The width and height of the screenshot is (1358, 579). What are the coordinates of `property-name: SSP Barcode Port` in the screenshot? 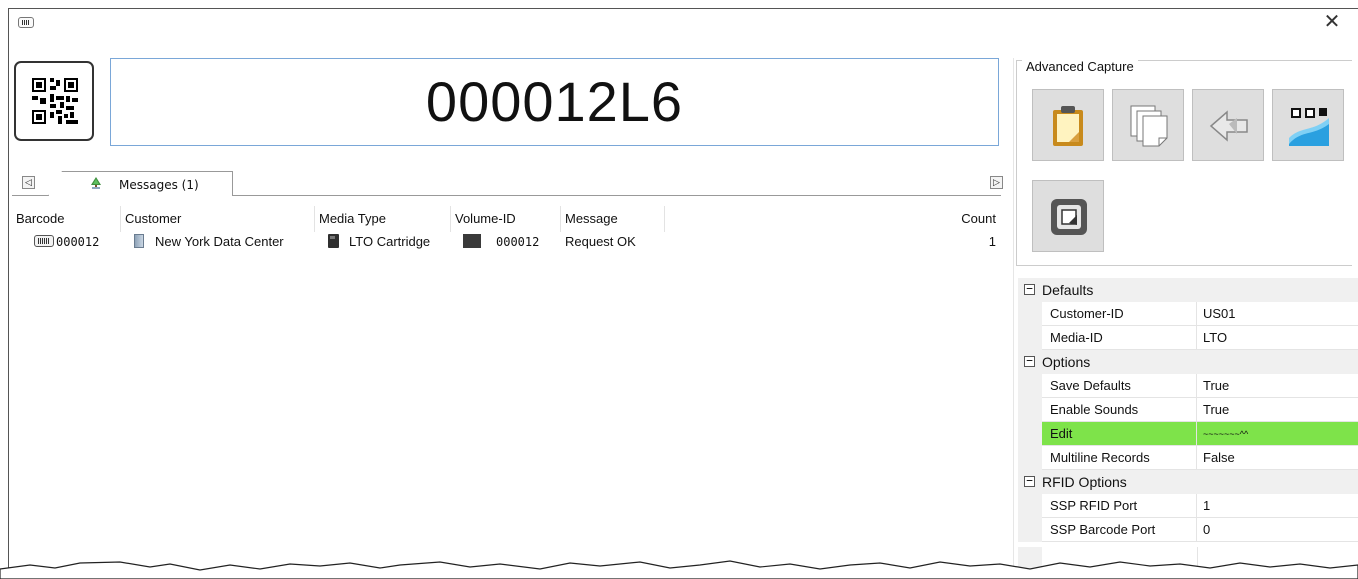 It's located at (1119, 530).